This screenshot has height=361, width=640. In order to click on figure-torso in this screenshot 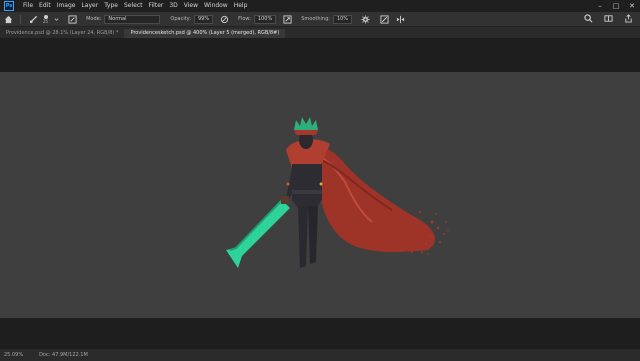, I will do `click(307, 186)`.